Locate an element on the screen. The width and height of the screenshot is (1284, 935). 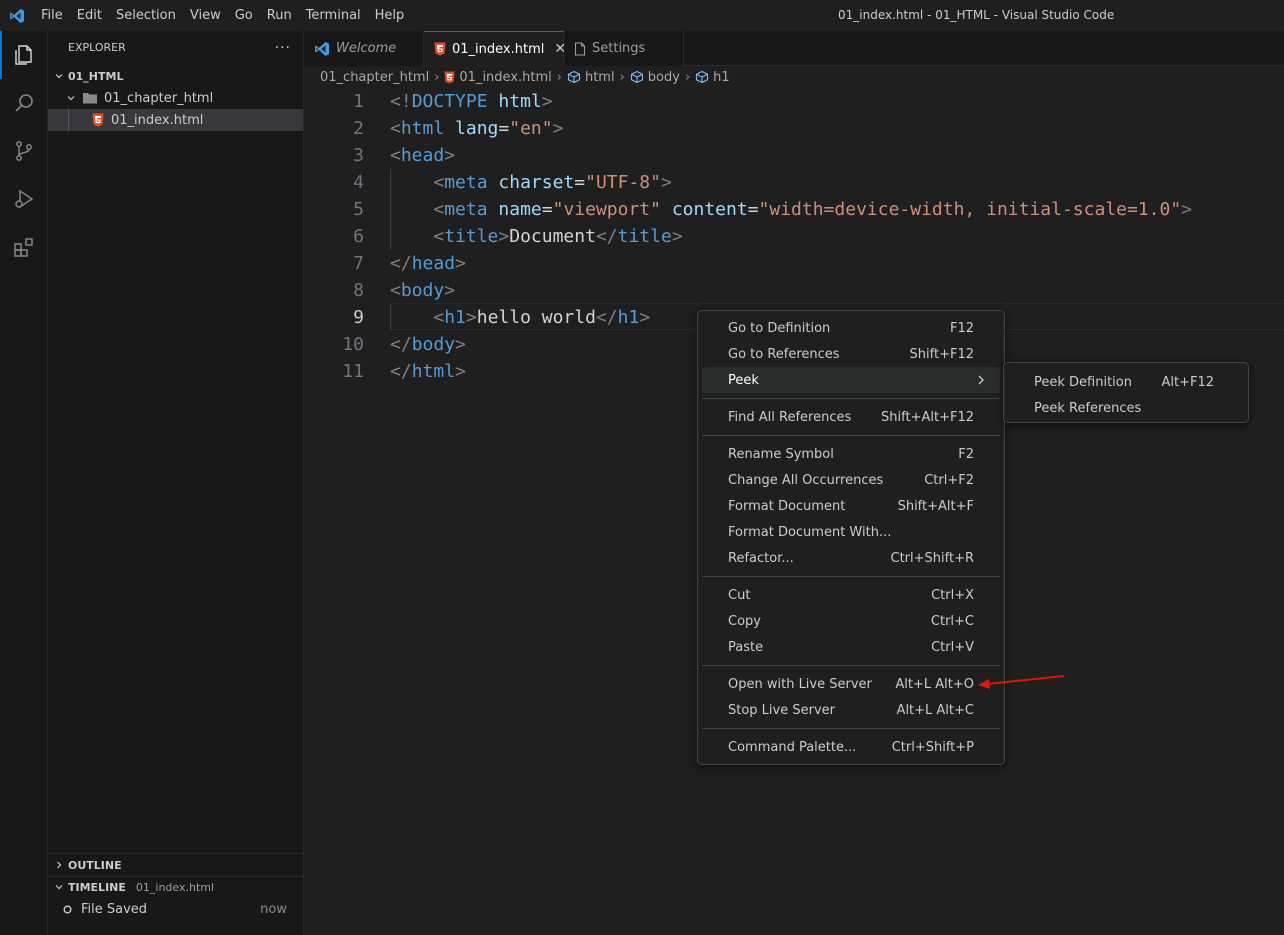
menu-item-peek-references: Peek References is located at coordinates (1126, 408).